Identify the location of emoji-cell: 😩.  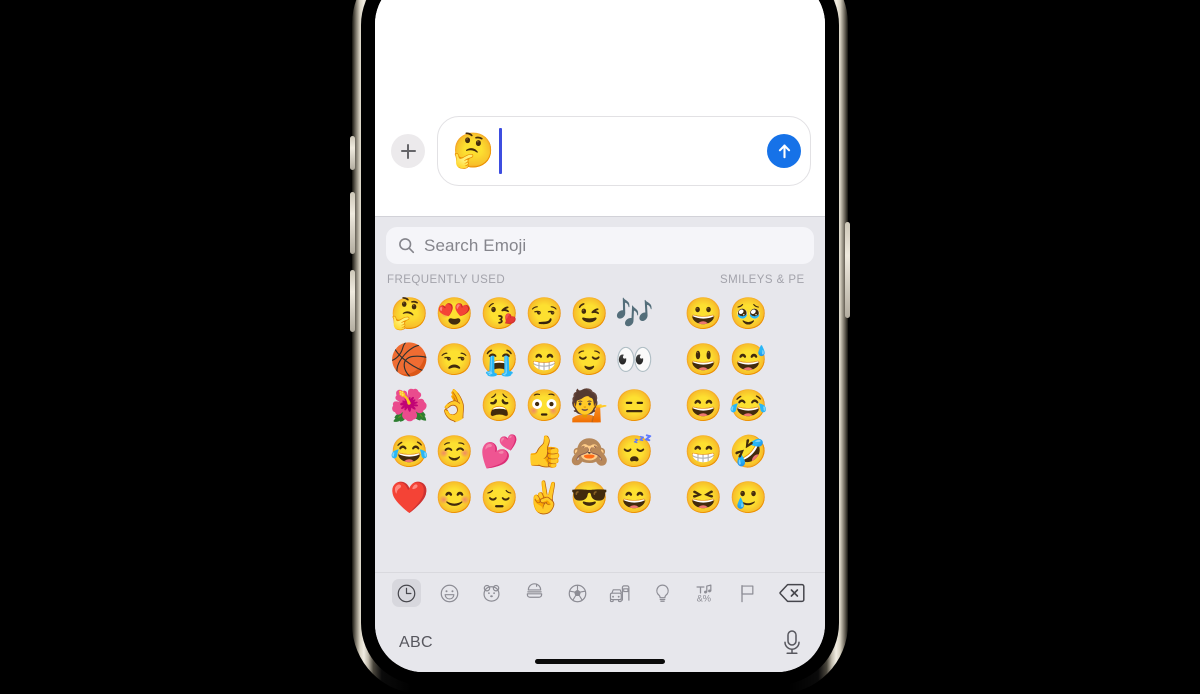
(499, 405).